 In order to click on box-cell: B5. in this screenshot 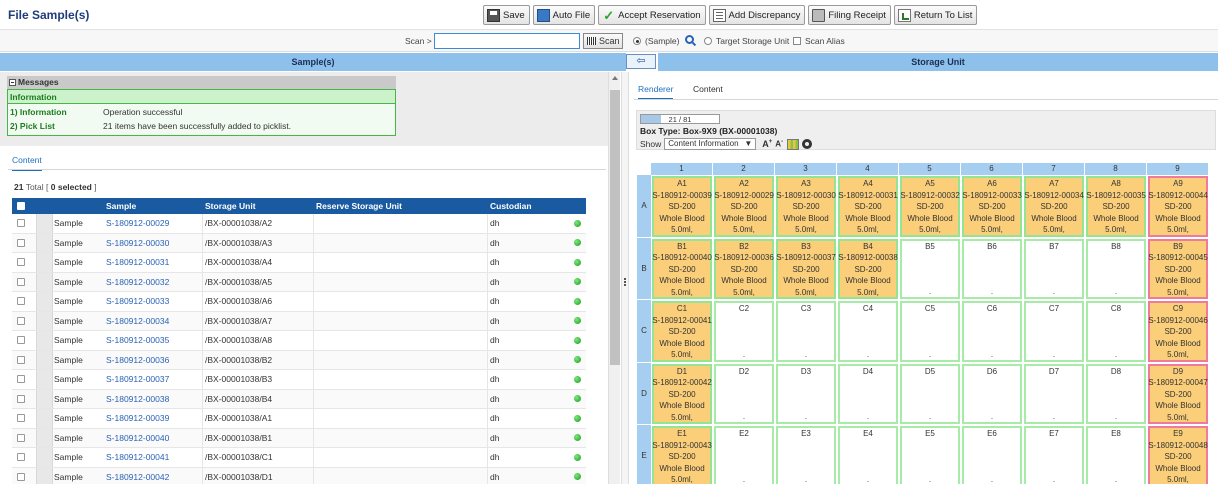, I will do `click(930, 268)`.